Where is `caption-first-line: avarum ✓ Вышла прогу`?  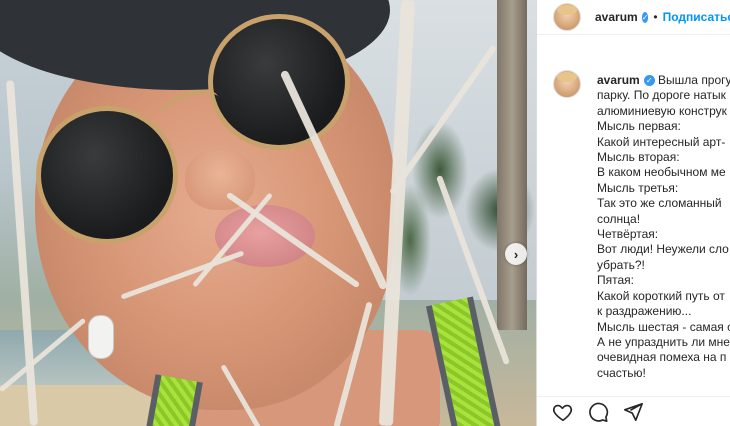 caption-first-line: avarum ✓ Вышла прогу is located at coordinates (663, 80).